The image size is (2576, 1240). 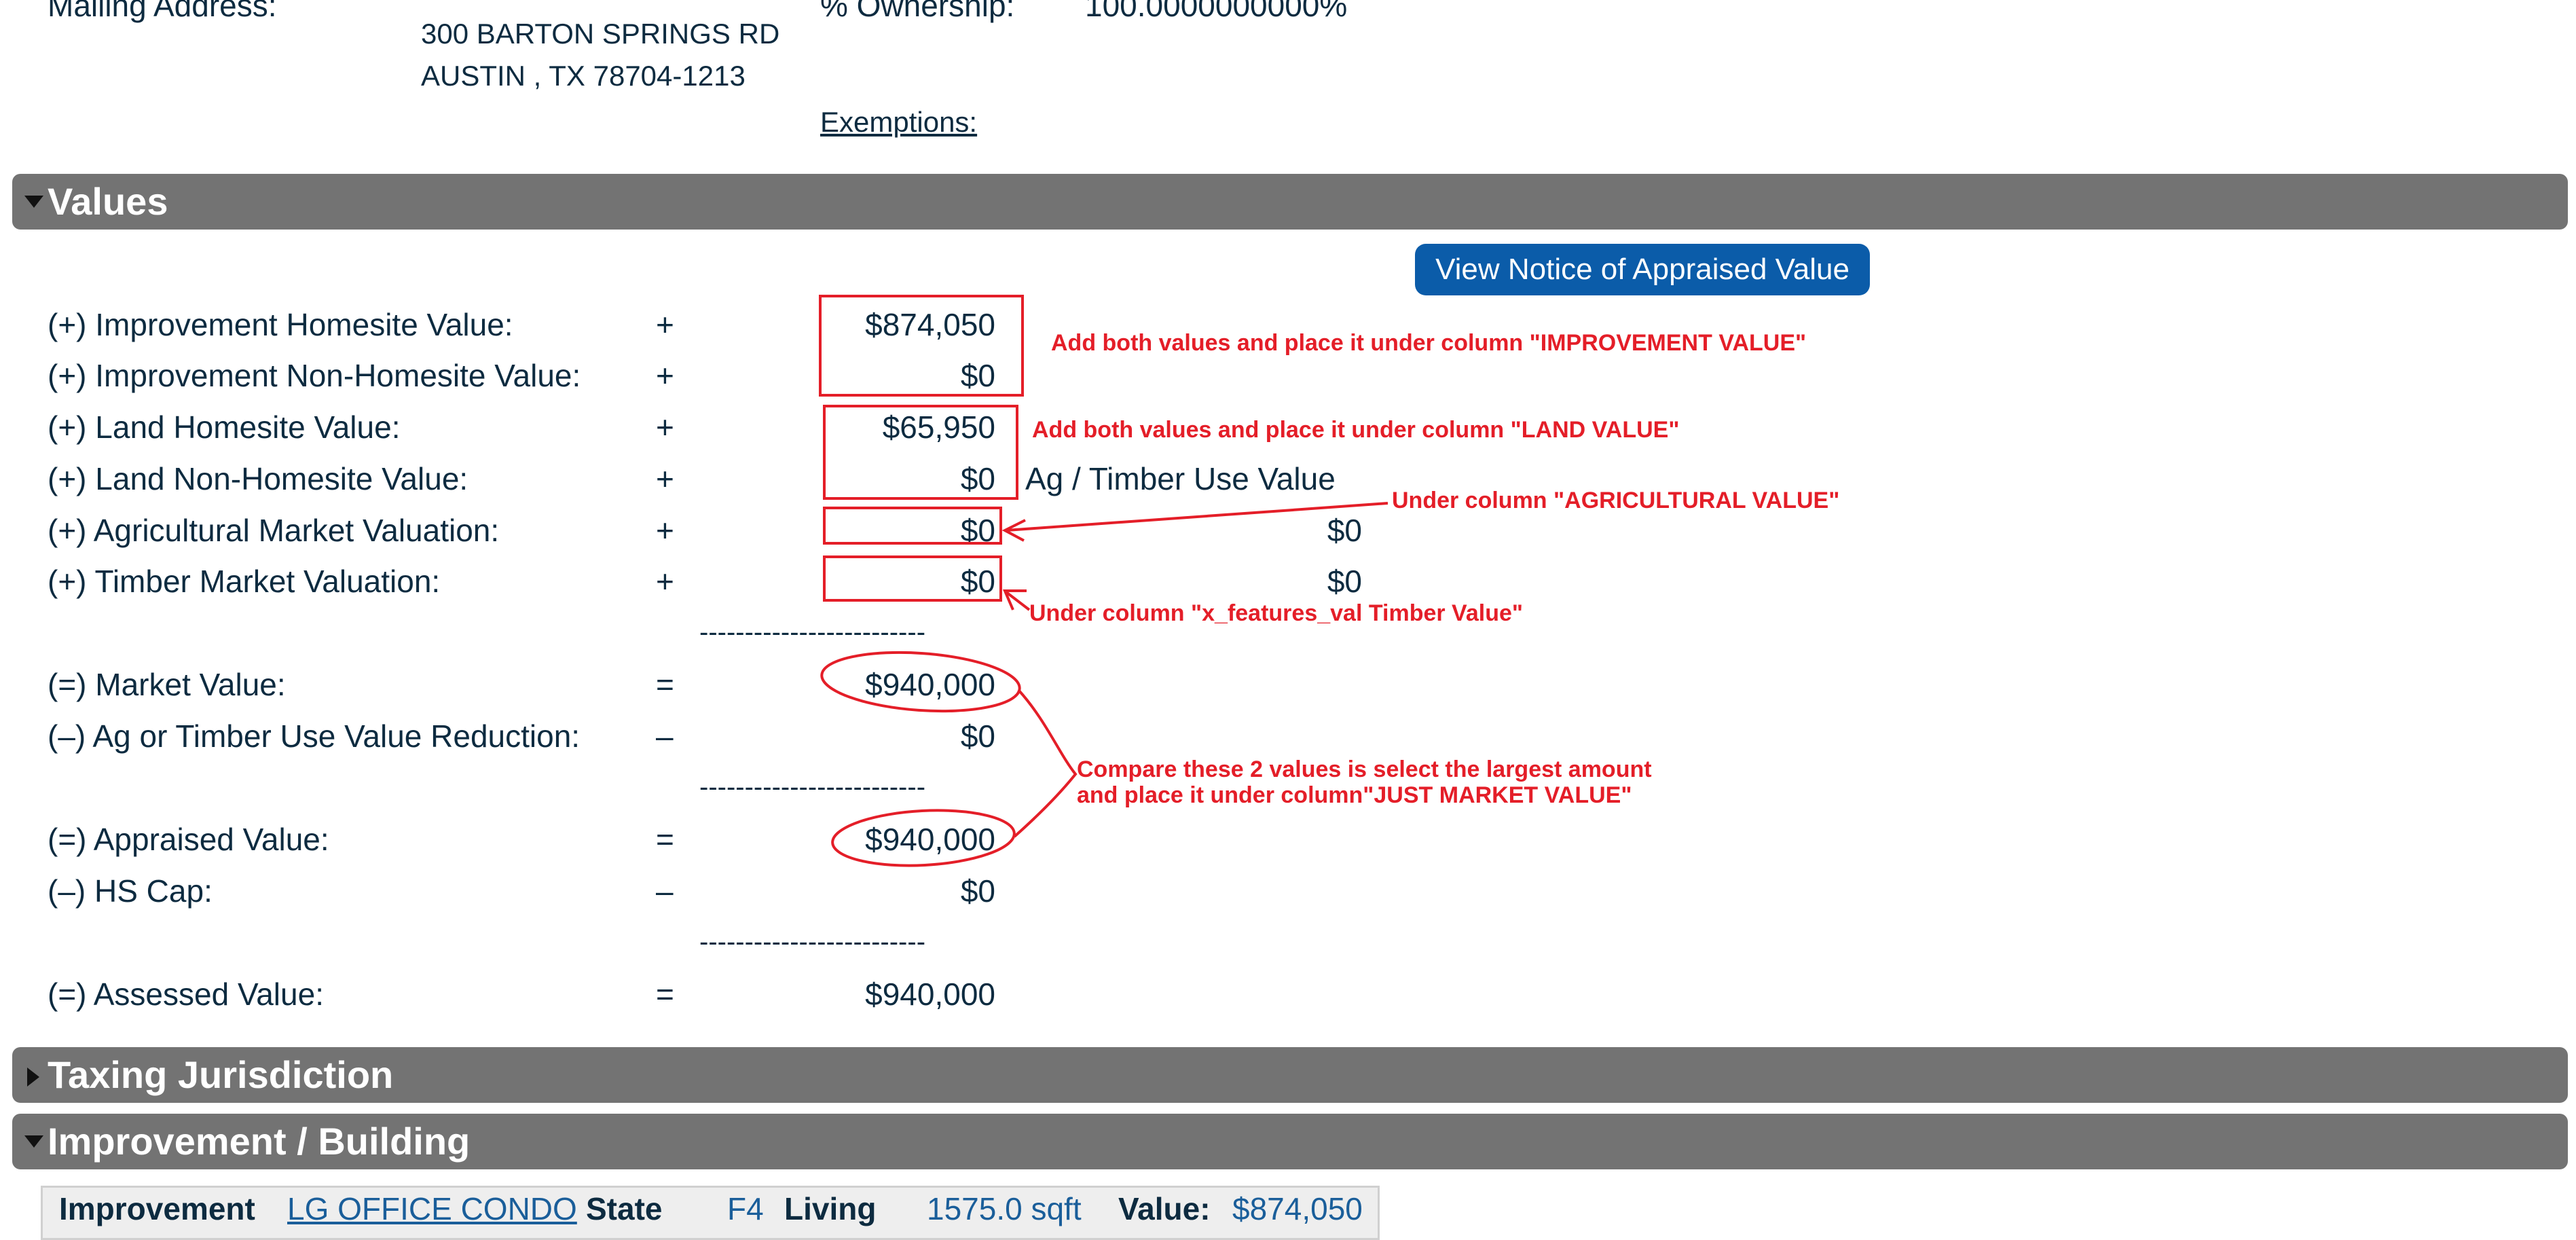 What do you see at coordinates (1104, 684) in the screenshot?
I see `annotation-arrows` at bounding box center [1104, 684].